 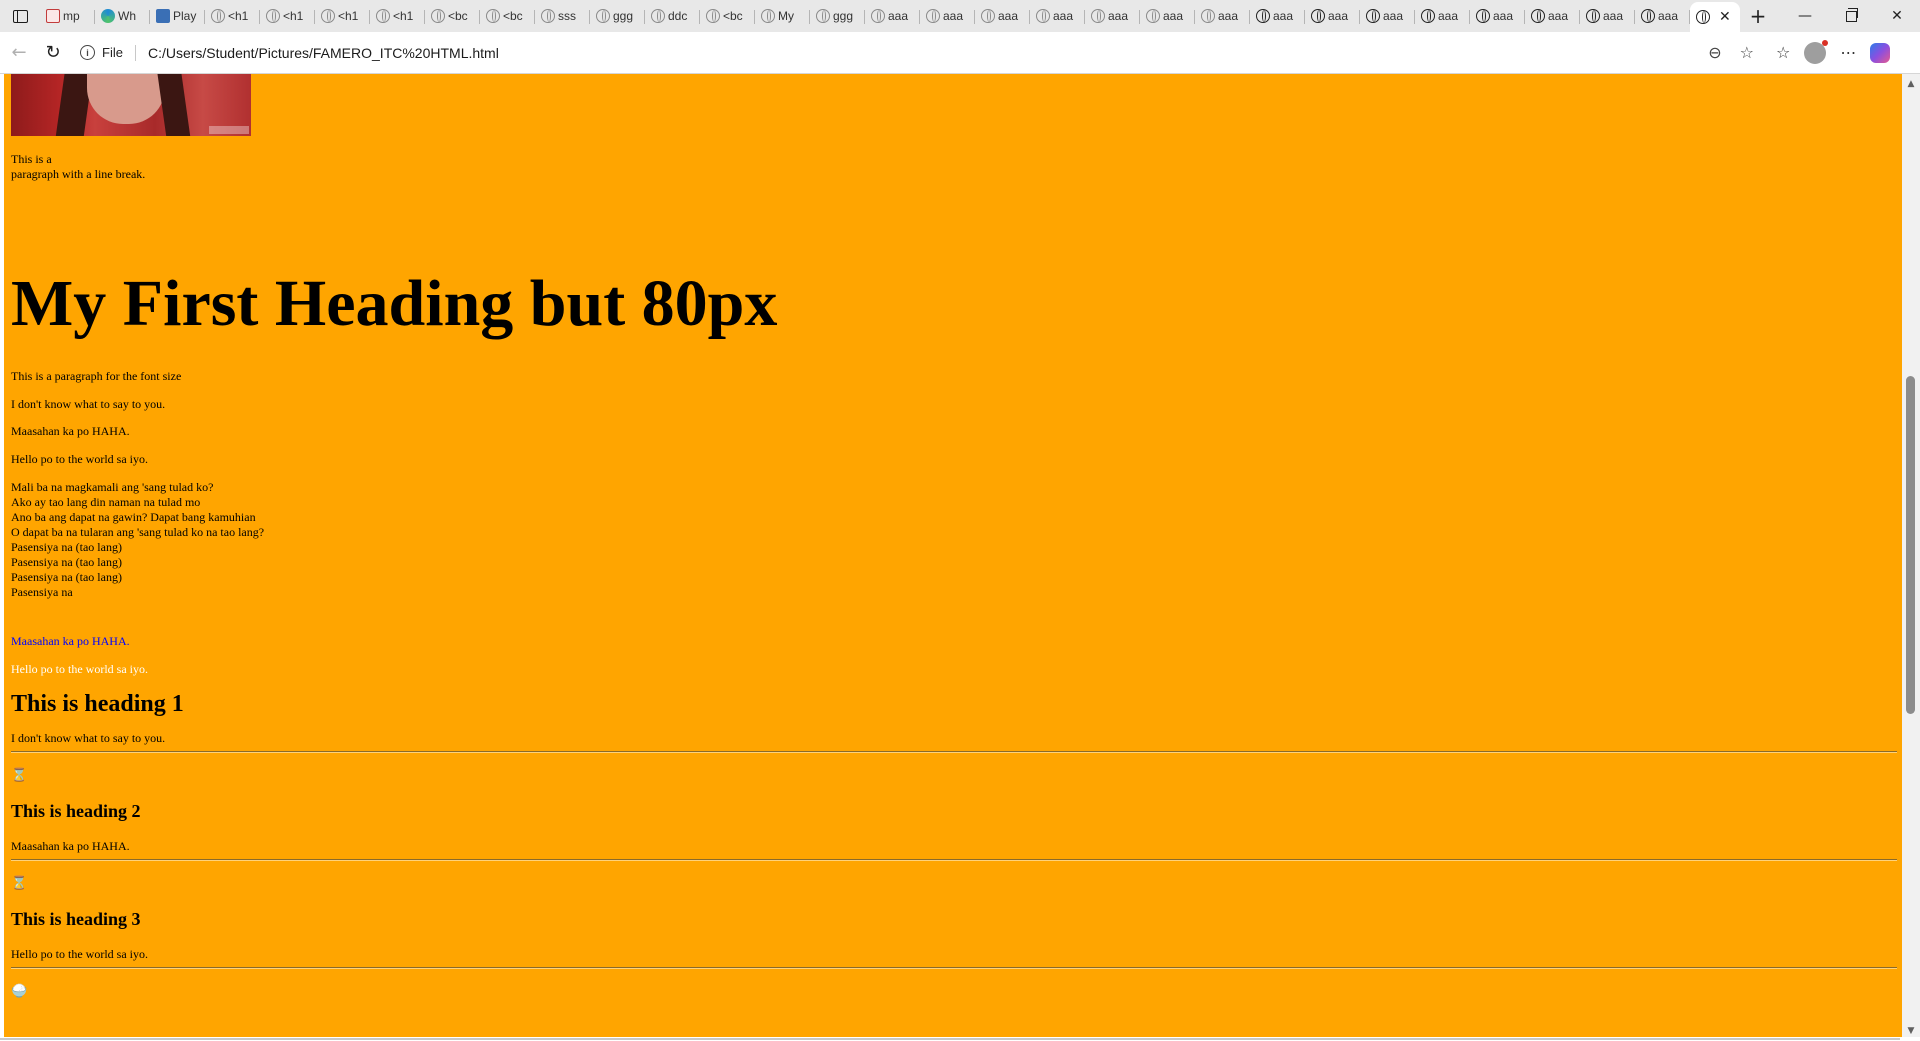 What do you see at coordinates (1910, 545) in the screenshot?
I see `scrollbar-thumb` at bounding box center [1910, 545].